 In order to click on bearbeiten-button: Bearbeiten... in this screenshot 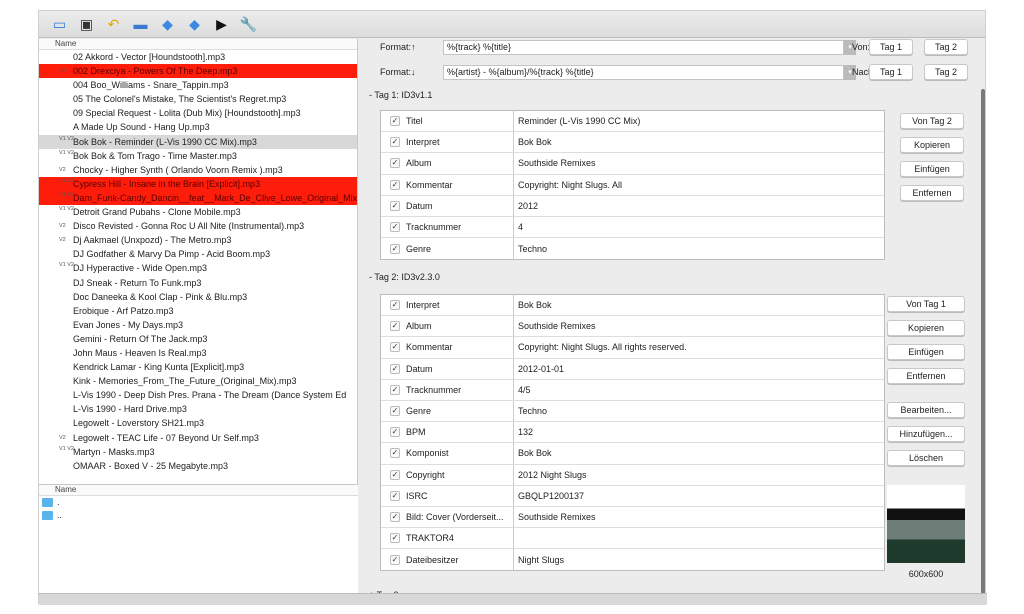, I will do `click(926, 410)`.